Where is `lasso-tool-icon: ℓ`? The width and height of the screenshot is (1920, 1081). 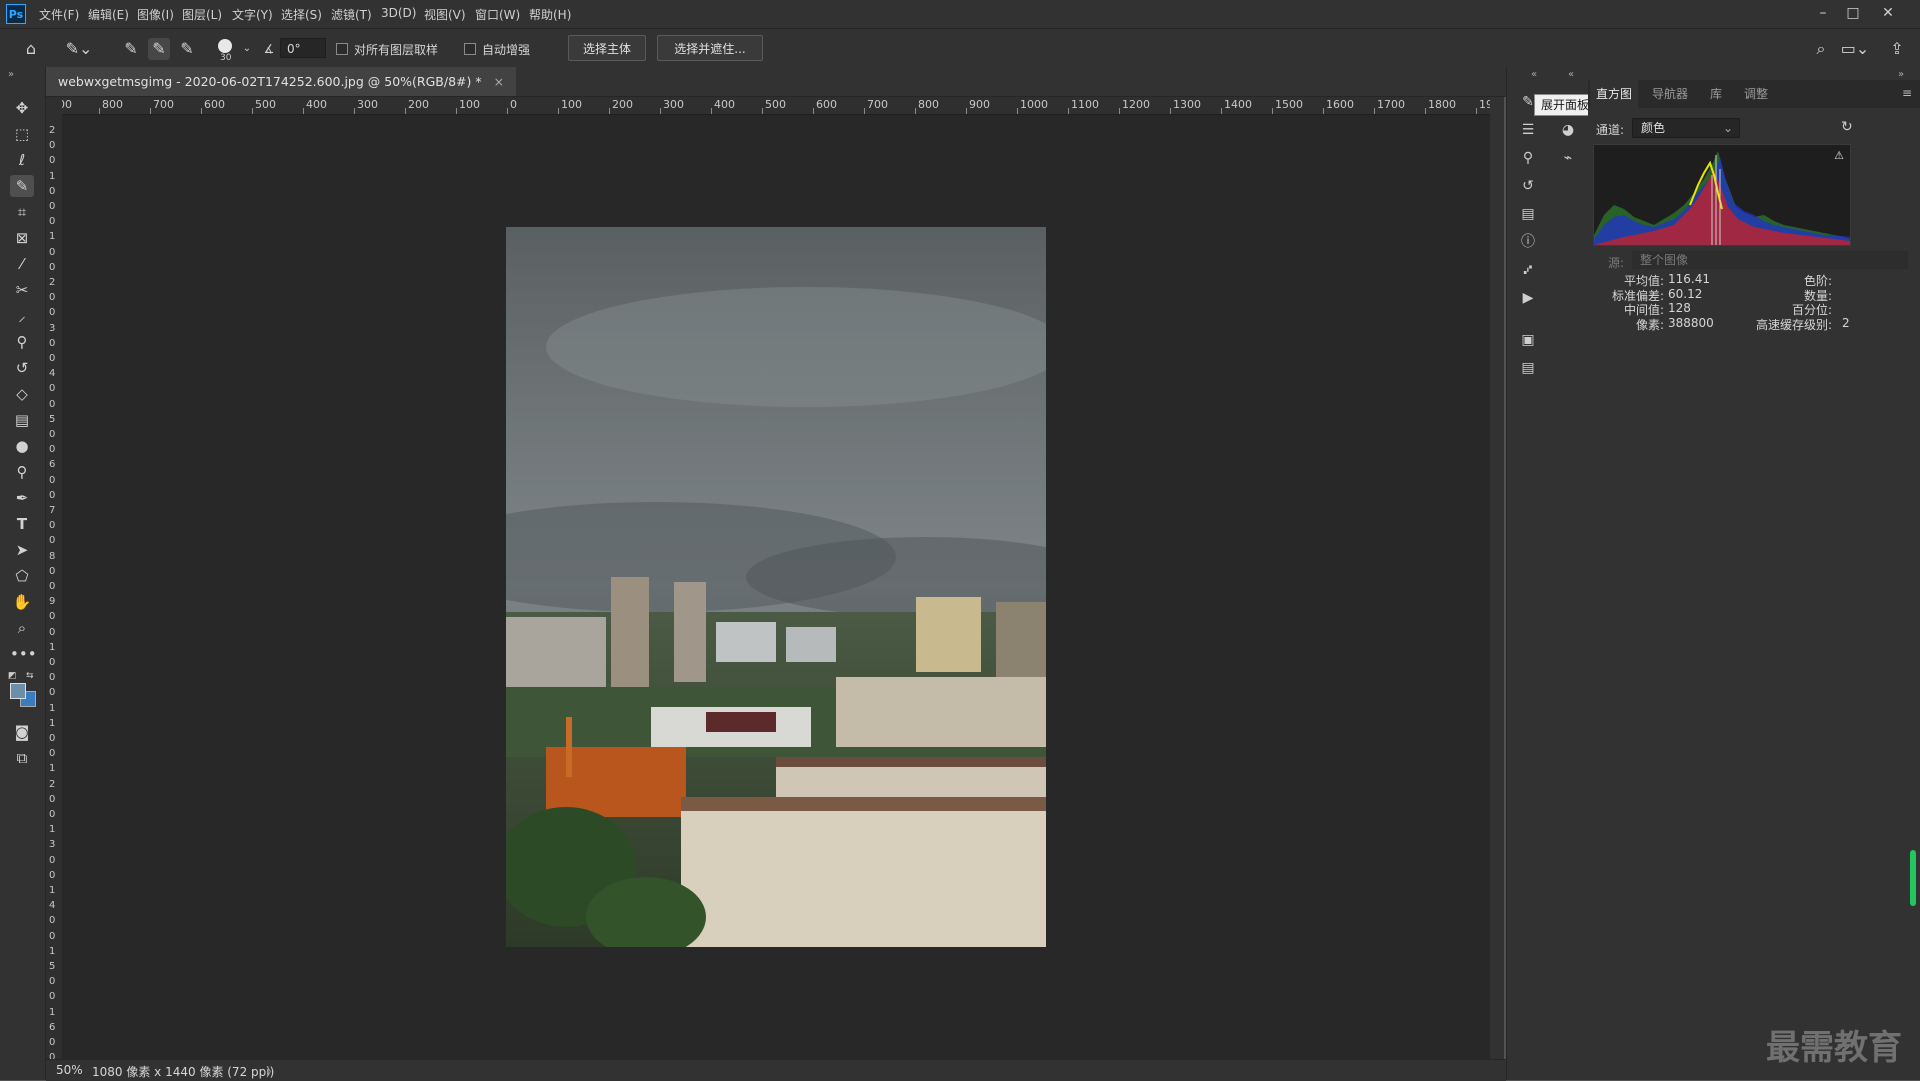
lasso-tool-icon: ℓ is located at coordinates (22, 160).